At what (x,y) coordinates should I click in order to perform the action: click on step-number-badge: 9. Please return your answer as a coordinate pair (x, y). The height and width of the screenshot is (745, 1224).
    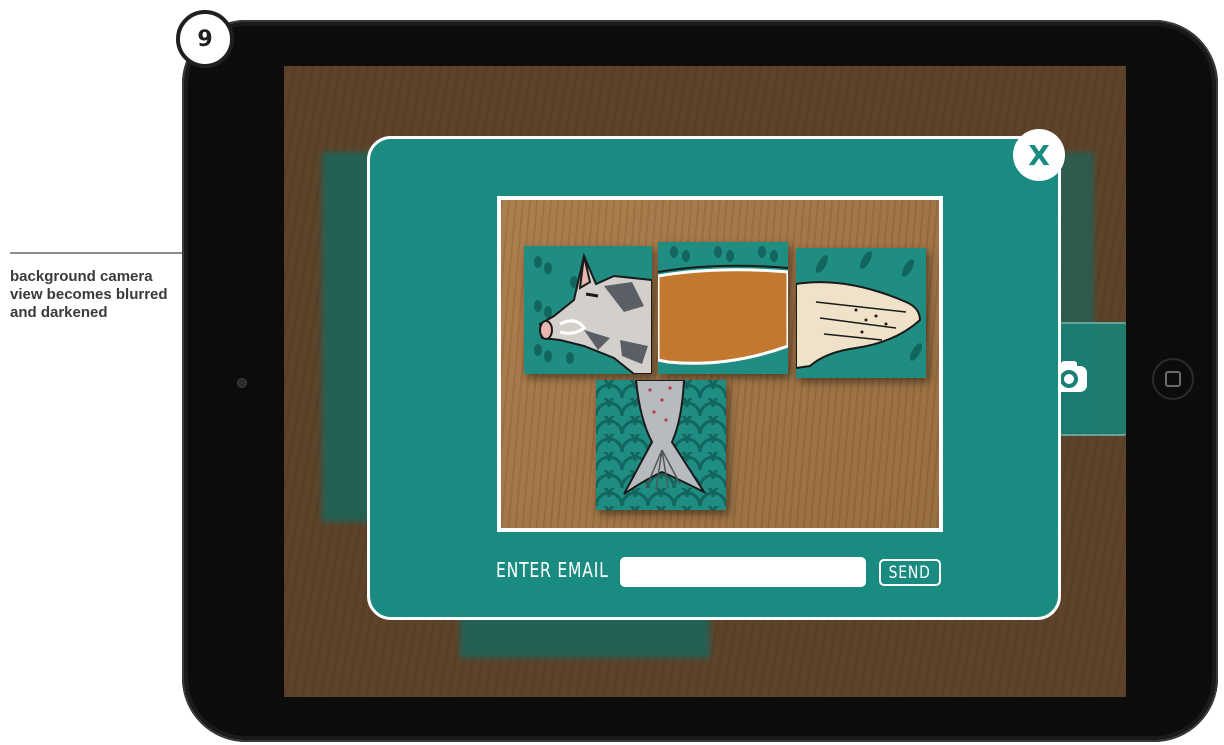
    Looking at the image, I should click on (205, 39).